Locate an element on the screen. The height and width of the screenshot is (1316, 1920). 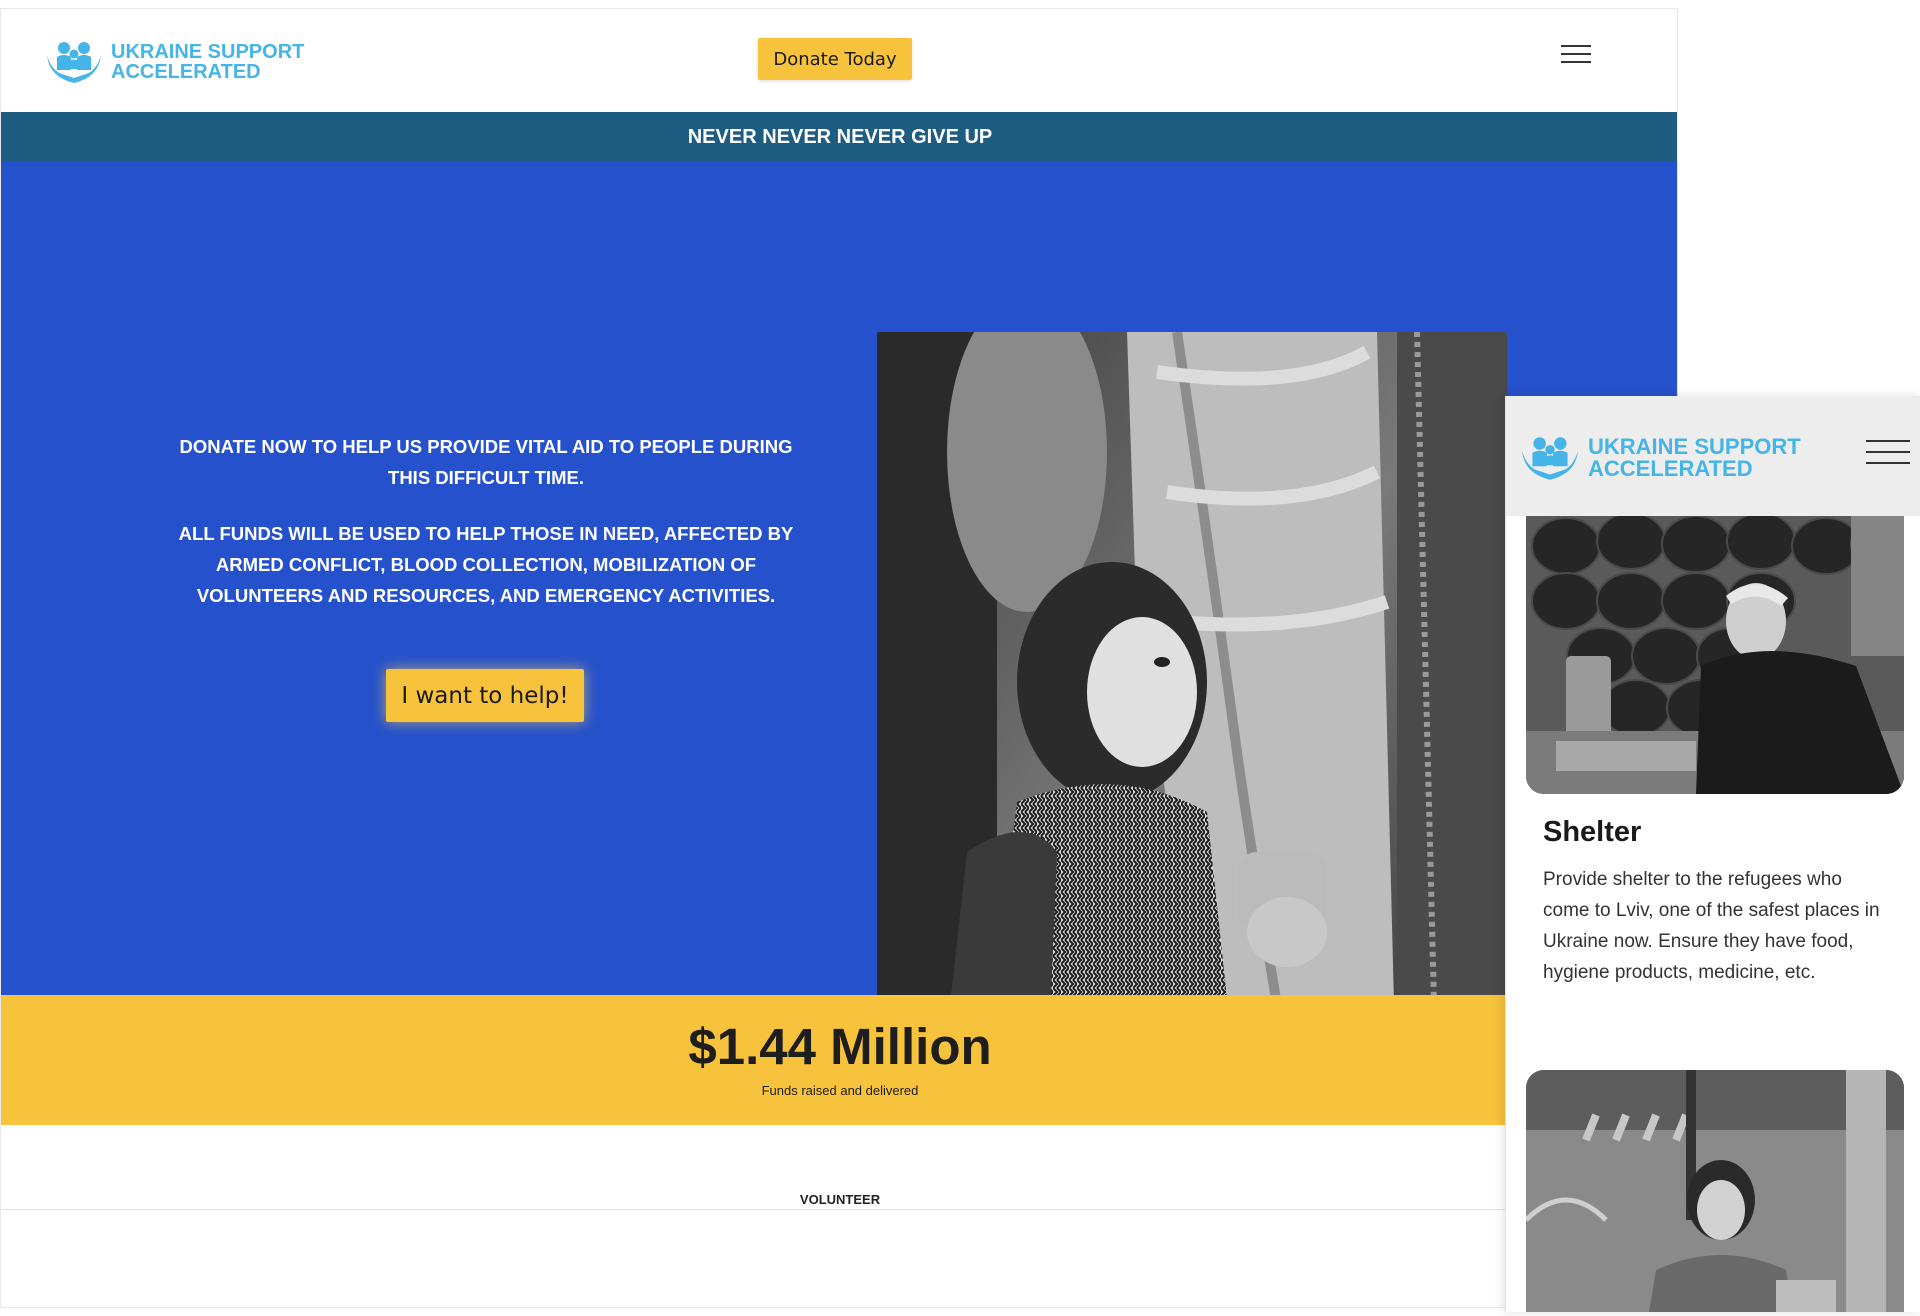
i-want-to-help-button: I want to help! is located at coordinates (485, 695).